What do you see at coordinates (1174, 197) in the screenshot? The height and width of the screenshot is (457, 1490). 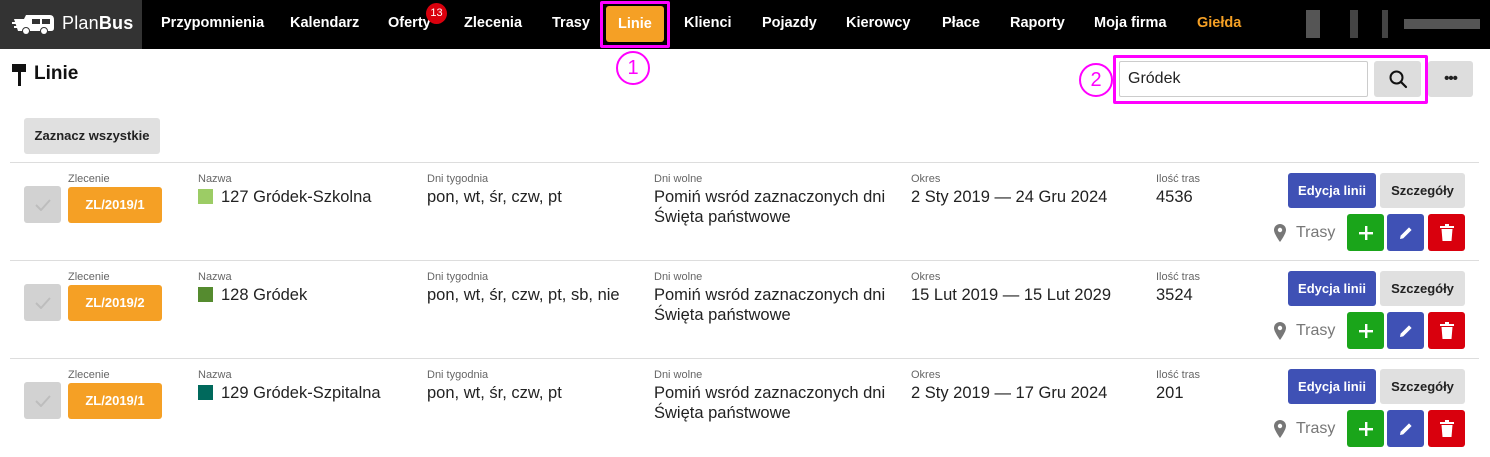 I see `route-count-value: 4536` at bounding box center [1174, 197].